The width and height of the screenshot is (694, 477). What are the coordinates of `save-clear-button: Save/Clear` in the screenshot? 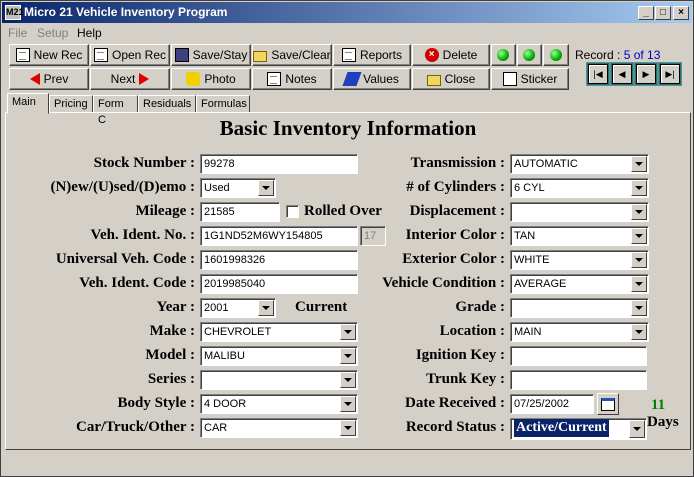 It's located at (292, 55).